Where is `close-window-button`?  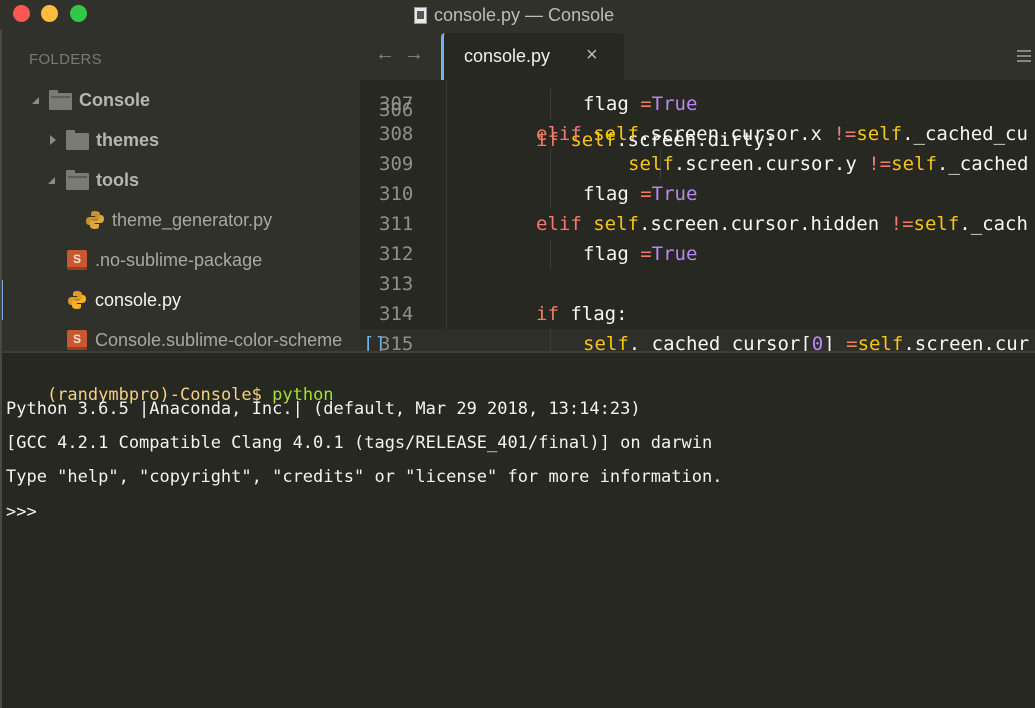 close-window-button is located at coordinates (21, 13).